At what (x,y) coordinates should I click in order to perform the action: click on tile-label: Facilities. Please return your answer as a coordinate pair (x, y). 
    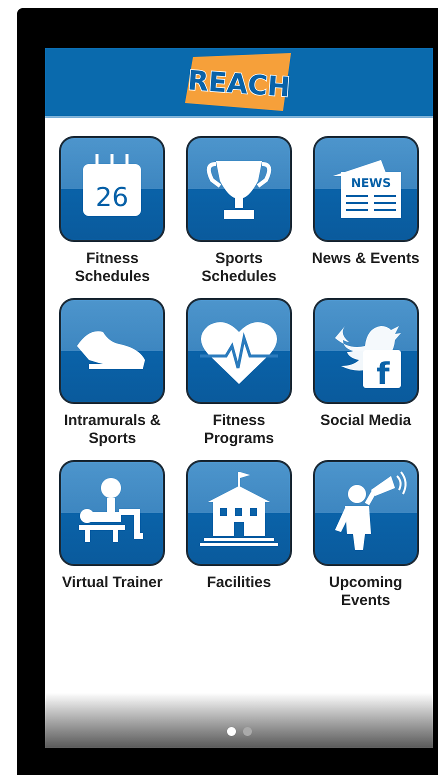
    Looking at the image, I should click on (239, 583).